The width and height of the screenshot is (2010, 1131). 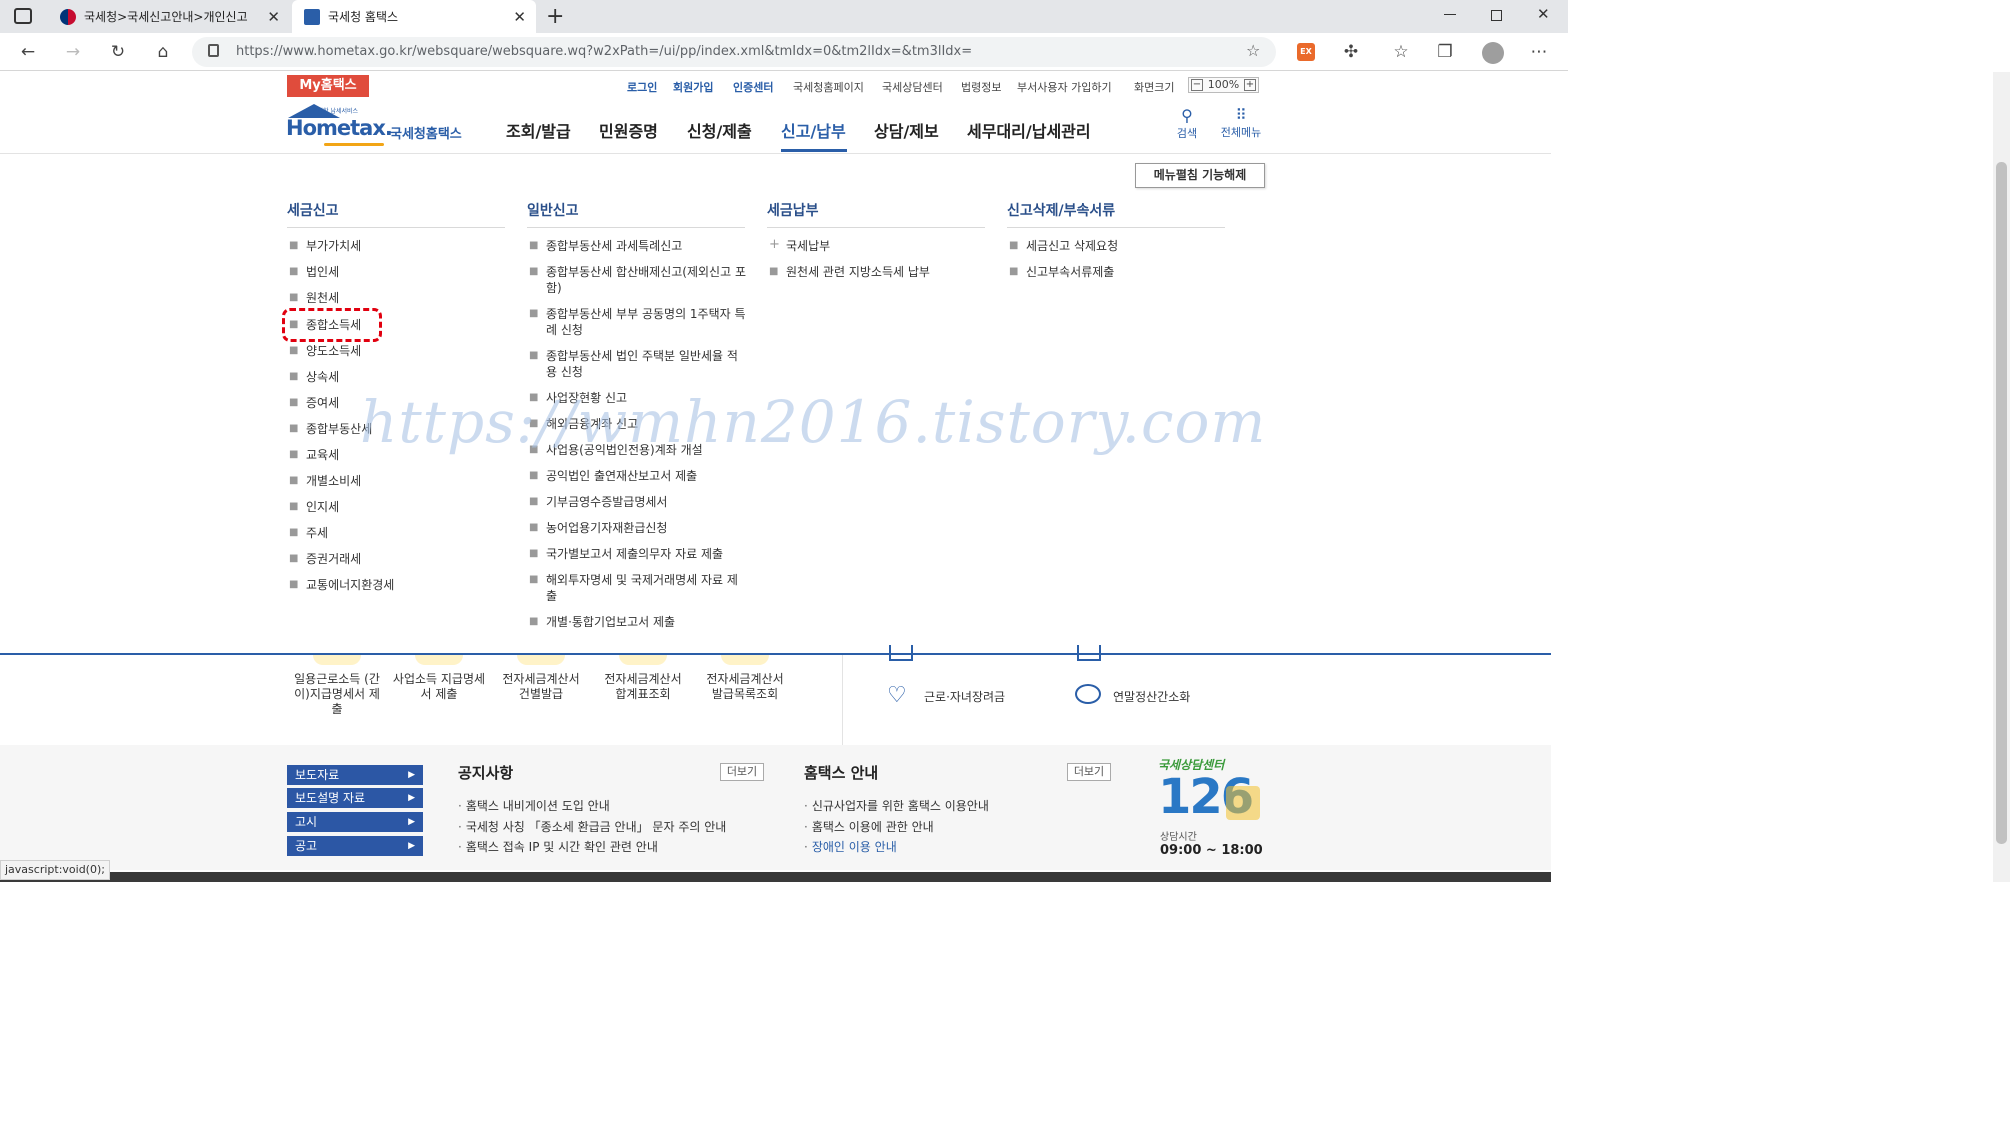 What do you see at coordinates (637, 364) in the screenshot?
I see `menu-item-property-corporate: ■ 종합부동산세 법인 주택분 일반세율 적용 신청` at bounding box center [637, 364].